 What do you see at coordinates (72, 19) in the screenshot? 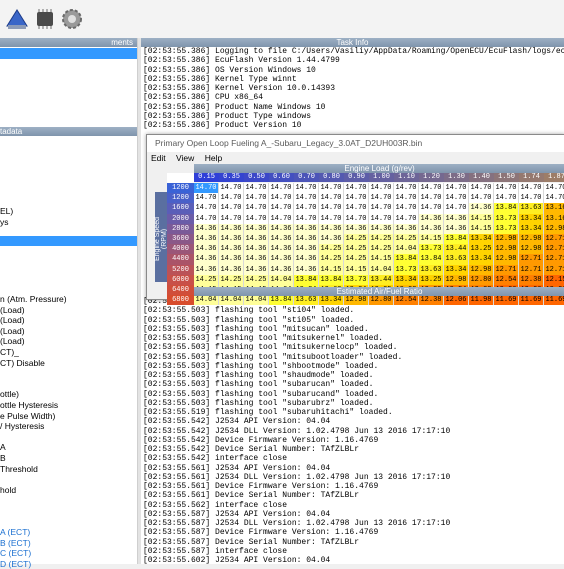
I see `gear-icon` at bounding box center [72, 19].